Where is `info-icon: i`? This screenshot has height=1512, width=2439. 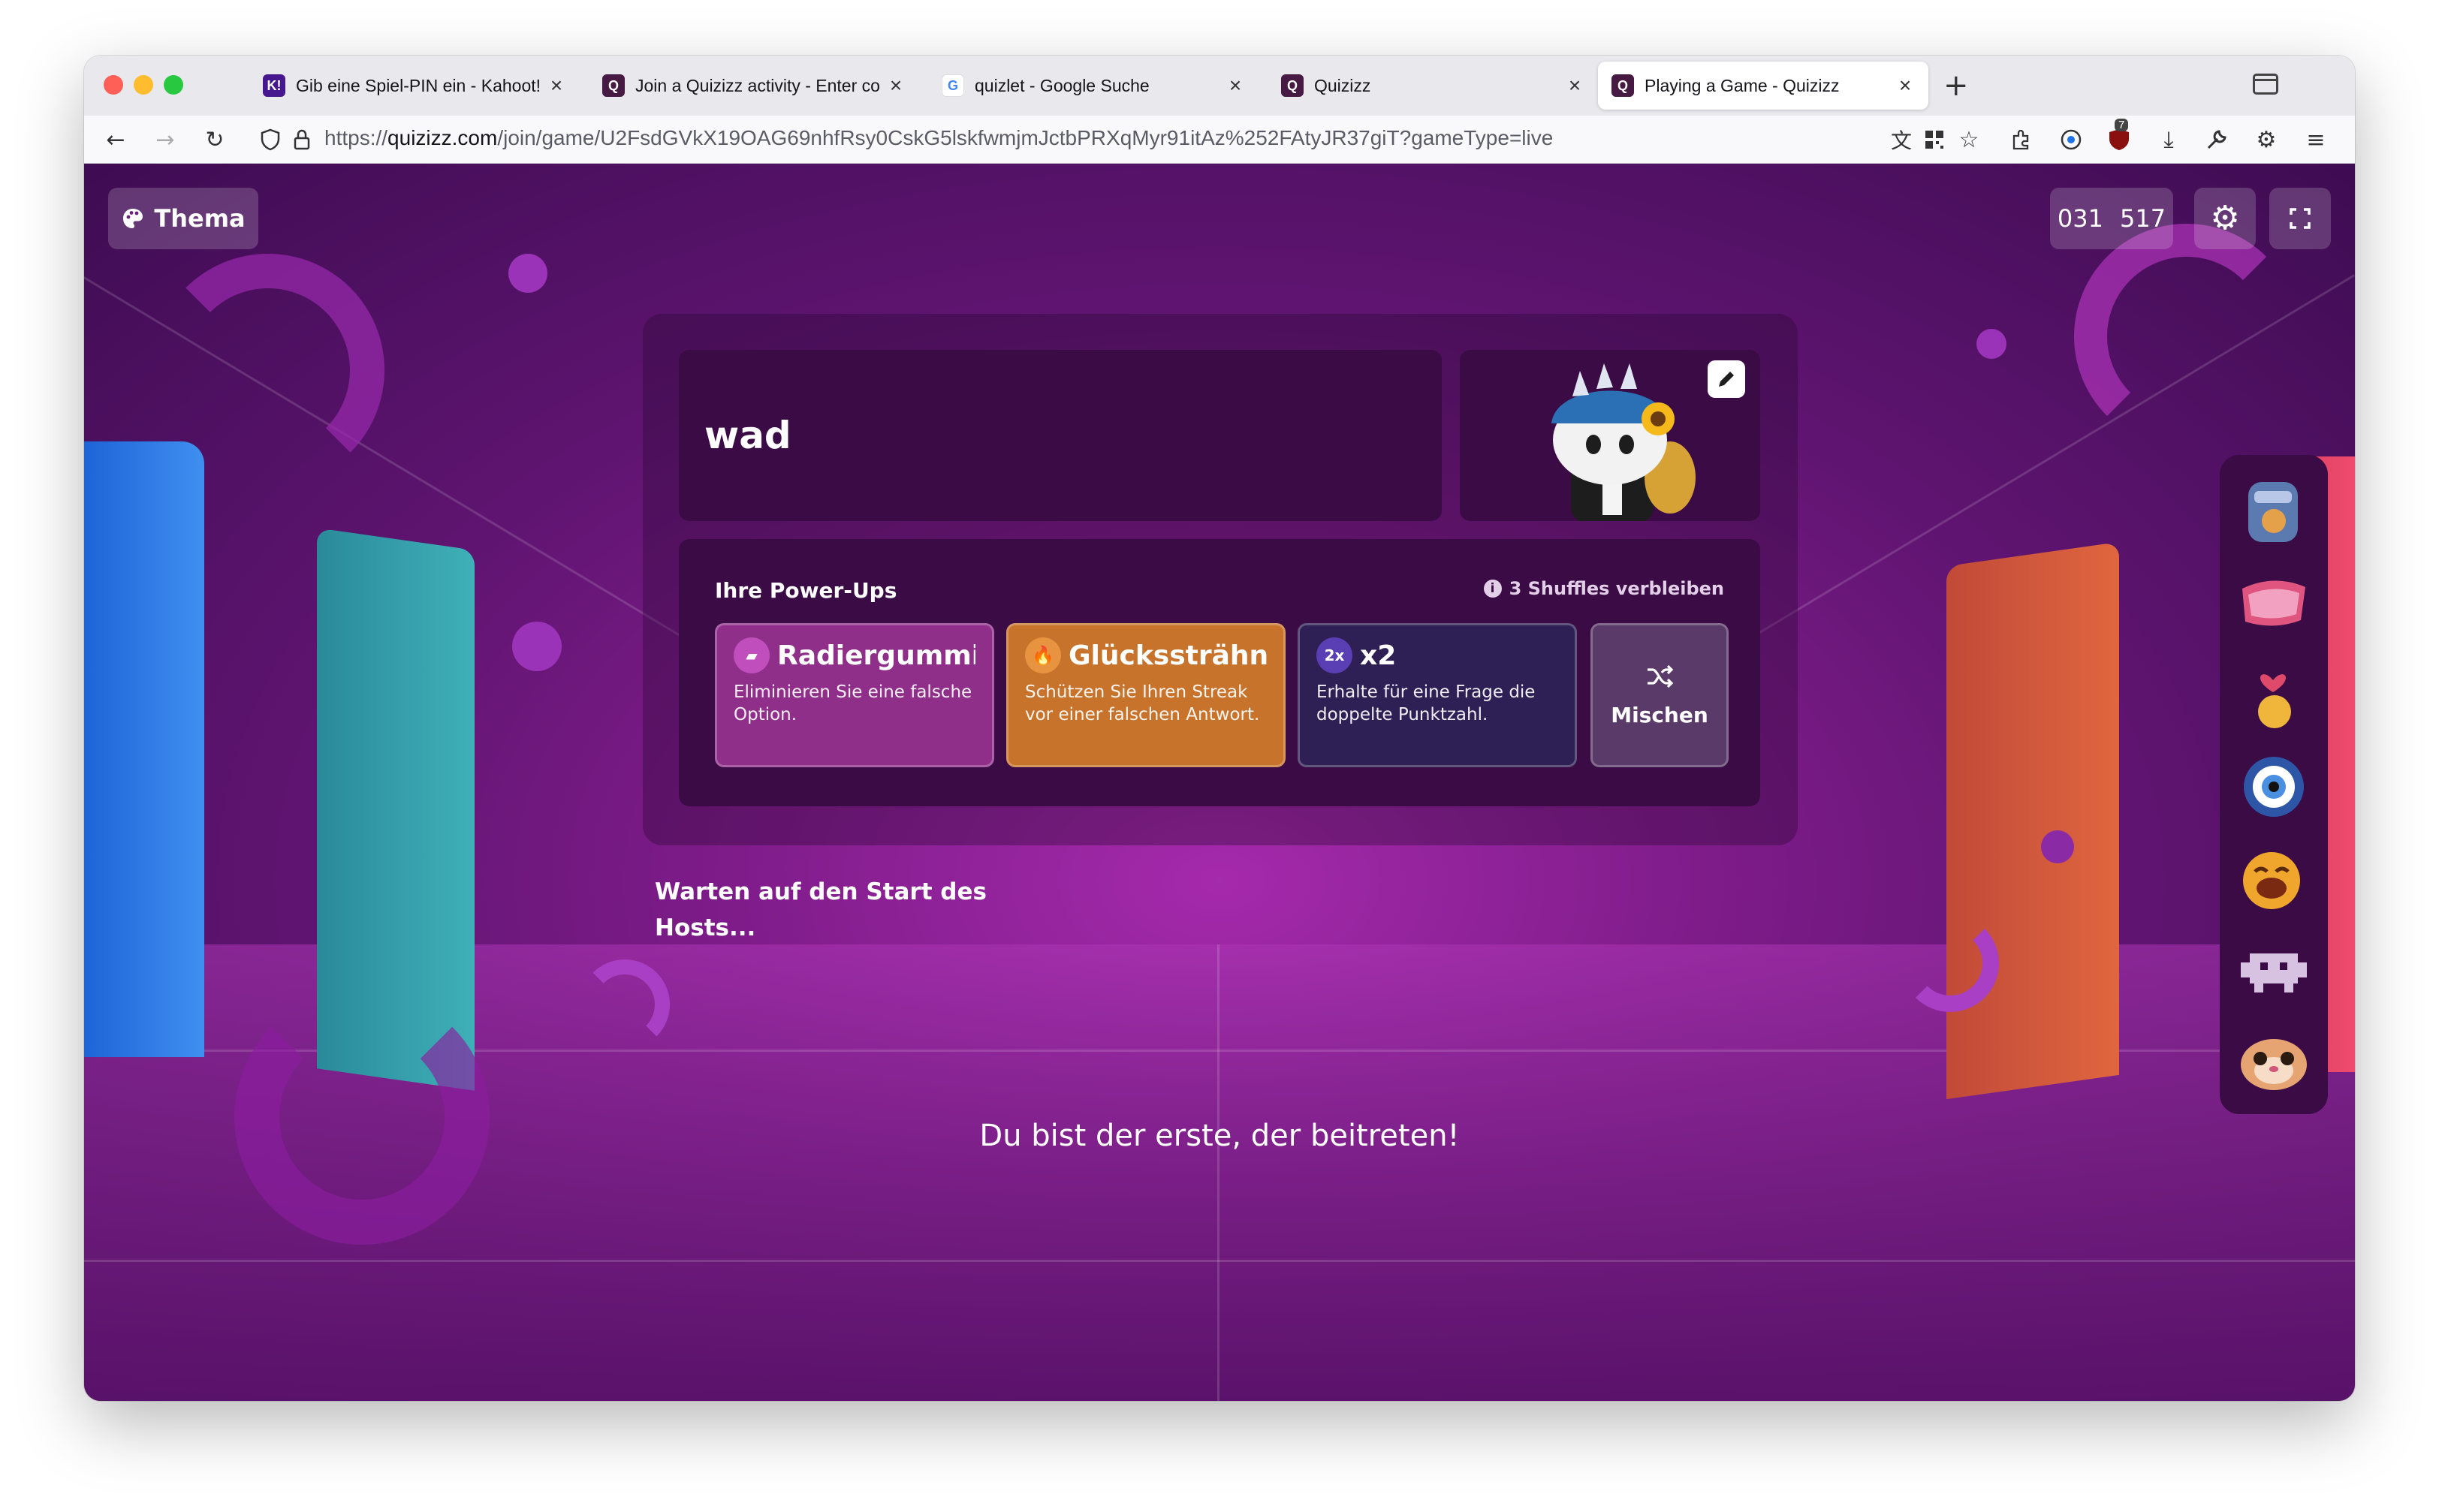 info-icon: i is located at coordinates (1492, 589).